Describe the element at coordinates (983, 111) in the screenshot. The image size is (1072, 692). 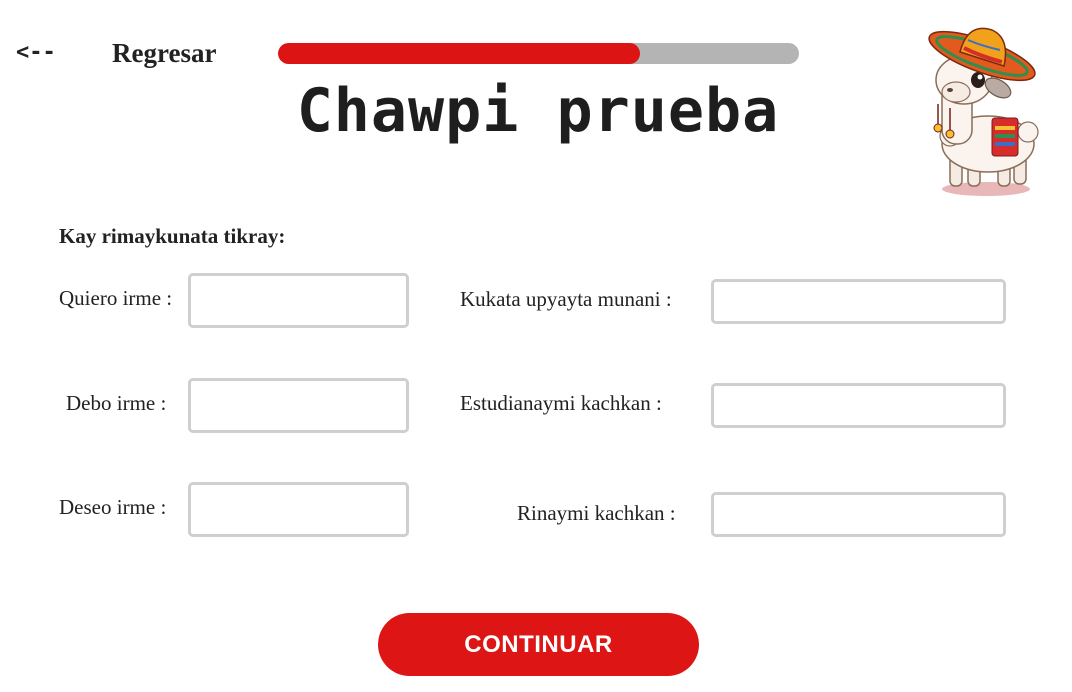
I see `llama-sombrero-icon` at that location.